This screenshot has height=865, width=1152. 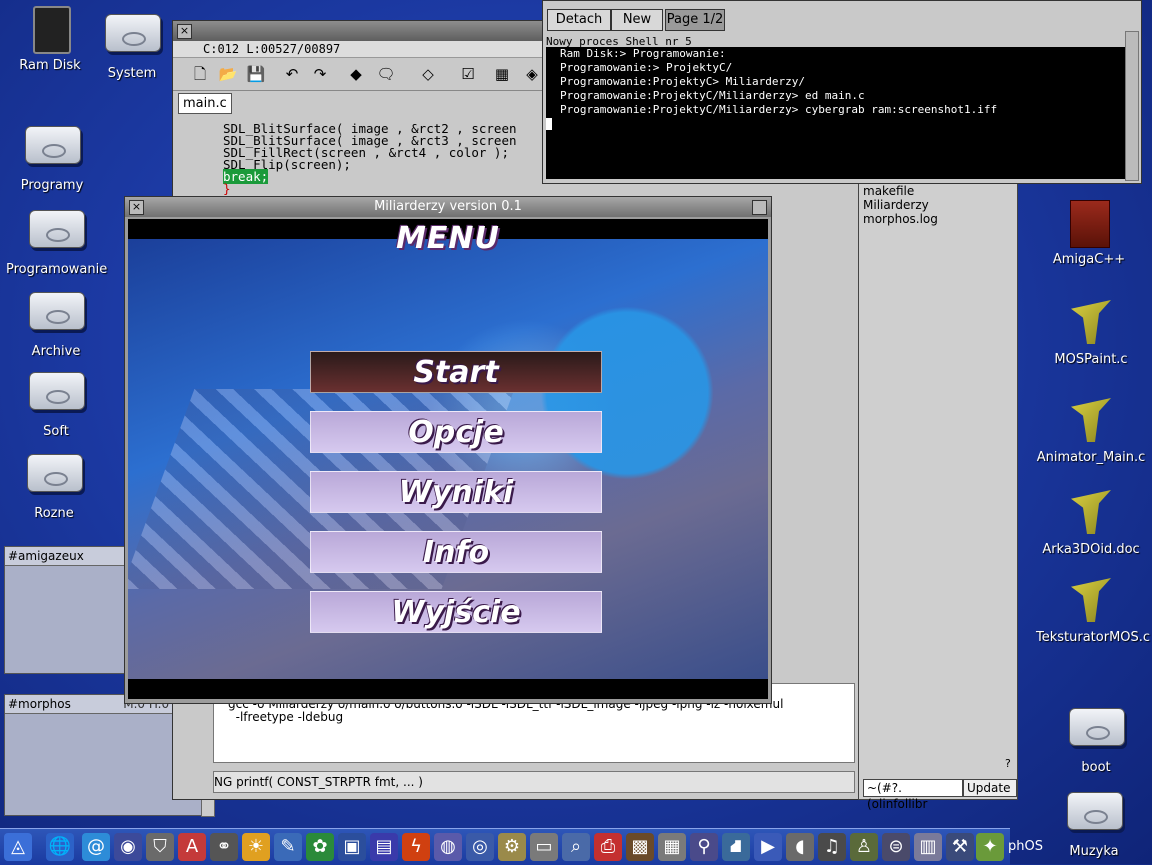 What do you see at coordinates (896, 847) in the screenshot?
I see `drive-icon: ⊜` at bounding box center [896, 847].